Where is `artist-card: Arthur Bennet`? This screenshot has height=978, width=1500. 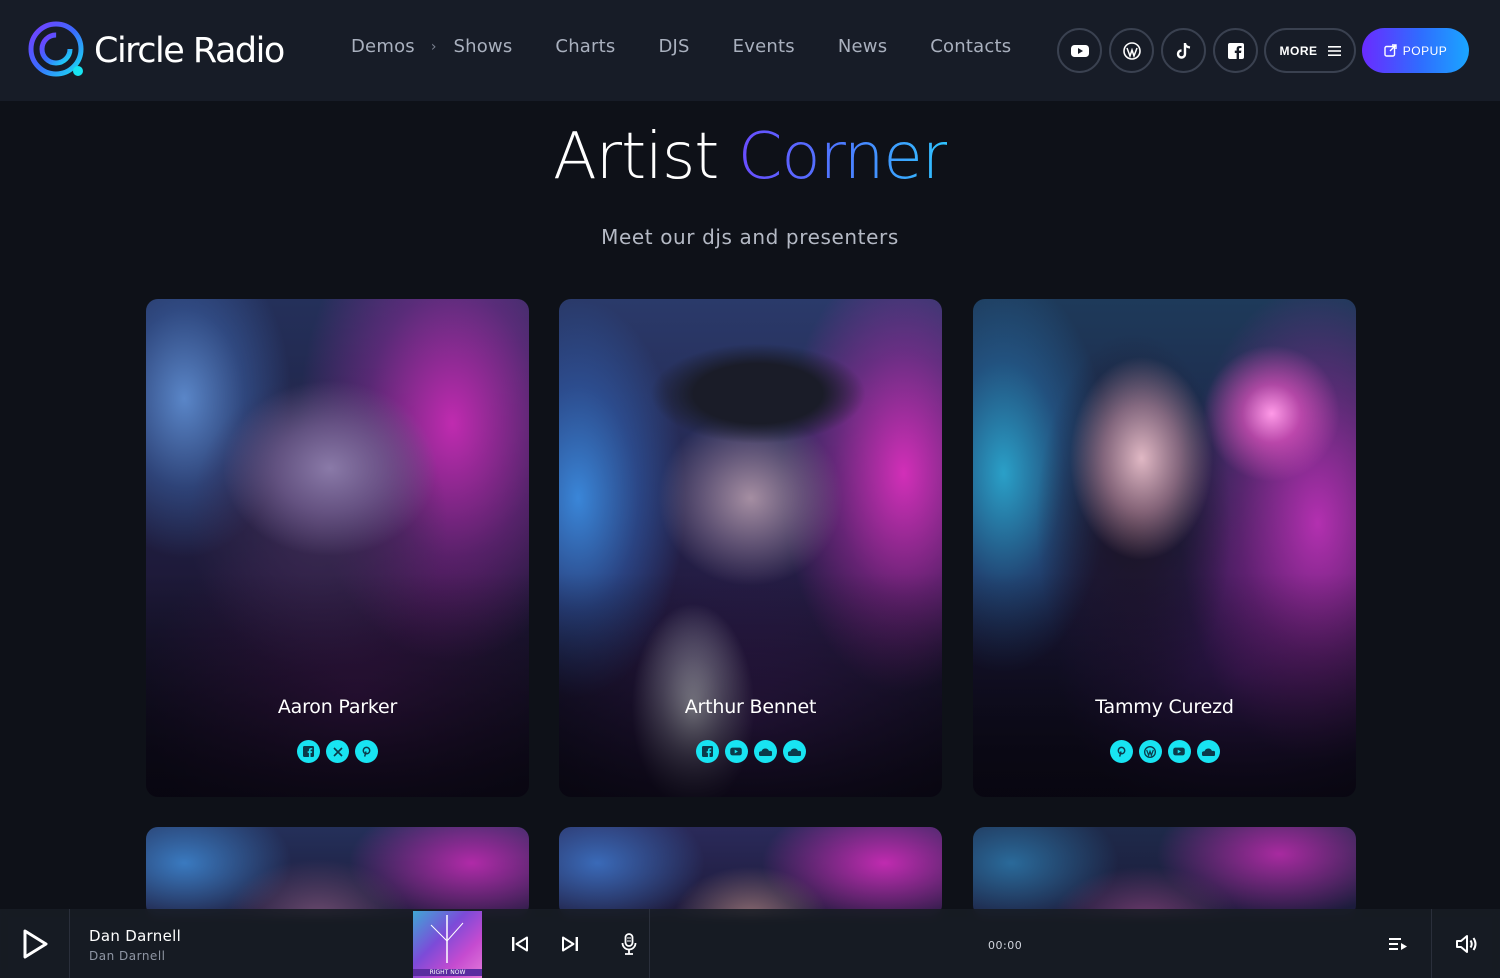
artist-card: Arthur Bennet is located at coordinates (750, 548).